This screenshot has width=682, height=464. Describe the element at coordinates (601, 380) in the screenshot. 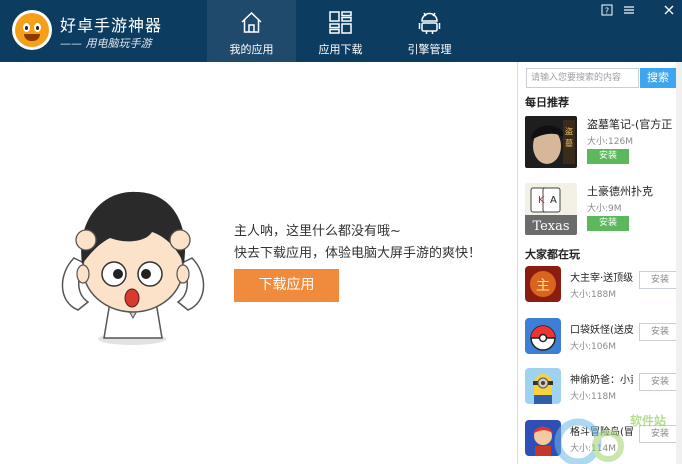

I see `popular-item-name: 神偷奶爸：小黄` at that location.